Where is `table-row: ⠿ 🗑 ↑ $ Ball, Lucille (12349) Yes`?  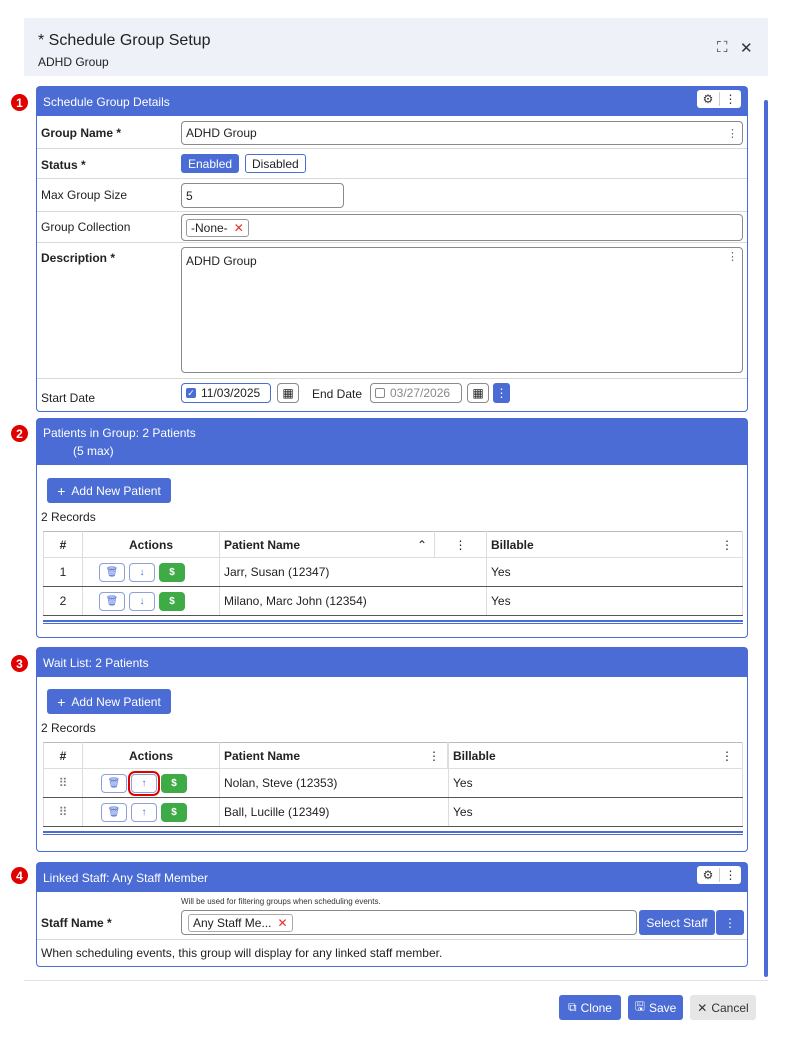
table-row: ⠿ 🗑 ↑ $ Ball, Lucille (12349) Yes is located at coordinates (393, 812).